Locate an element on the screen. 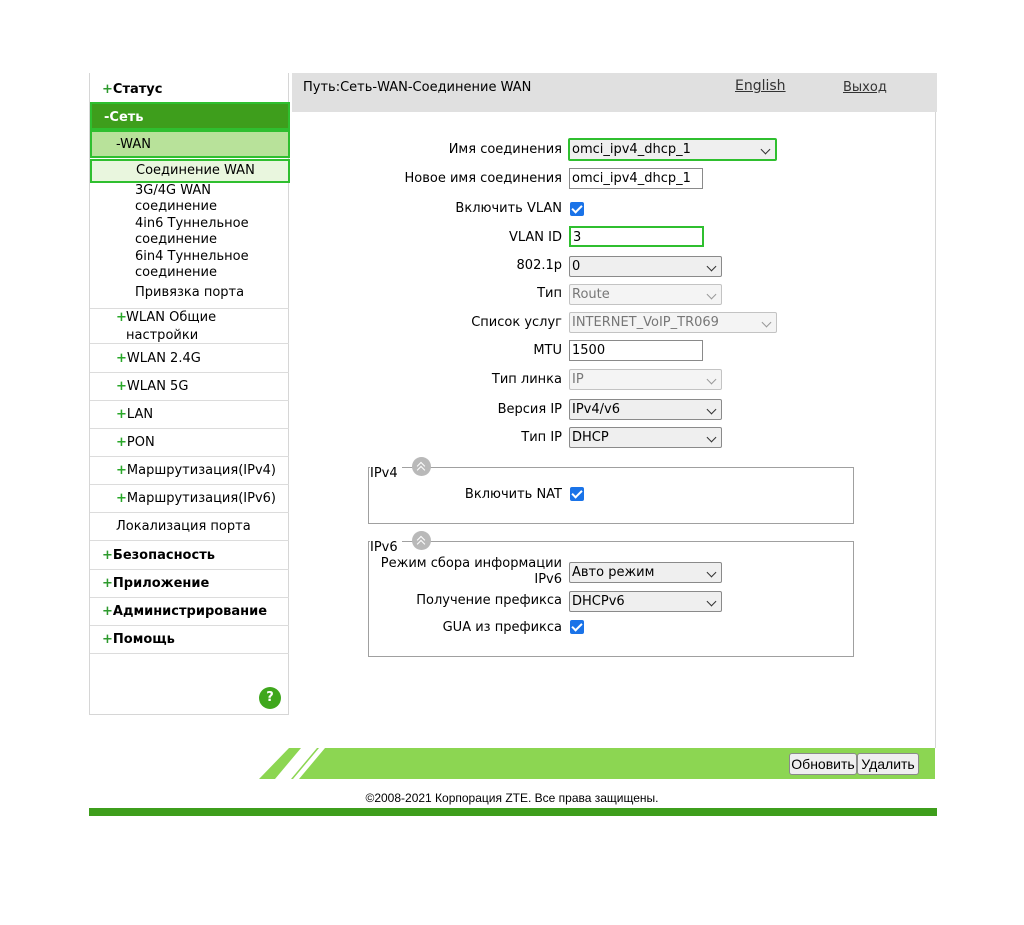 The width and height of the screenshot is (1024, 925). menu-wlan-24: +WLAN 2.4G is located at coordinates (189, 359).